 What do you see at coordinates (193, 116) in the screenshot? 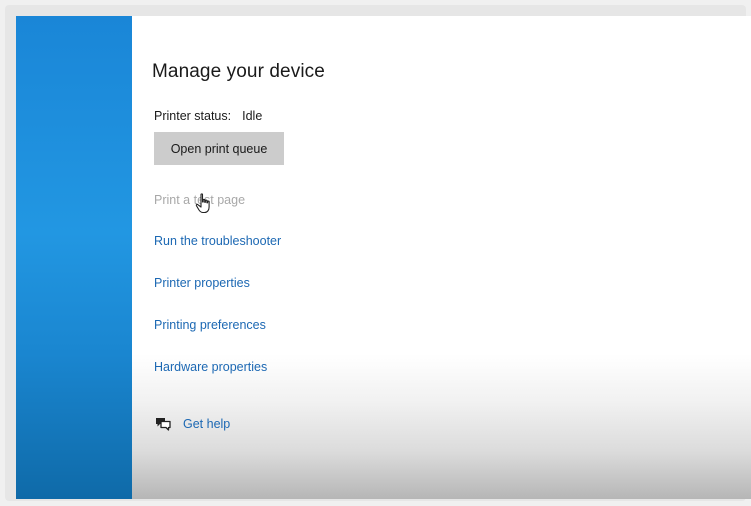
I see `printer-status-label: Printer status:` at bounding box center [193, 116].